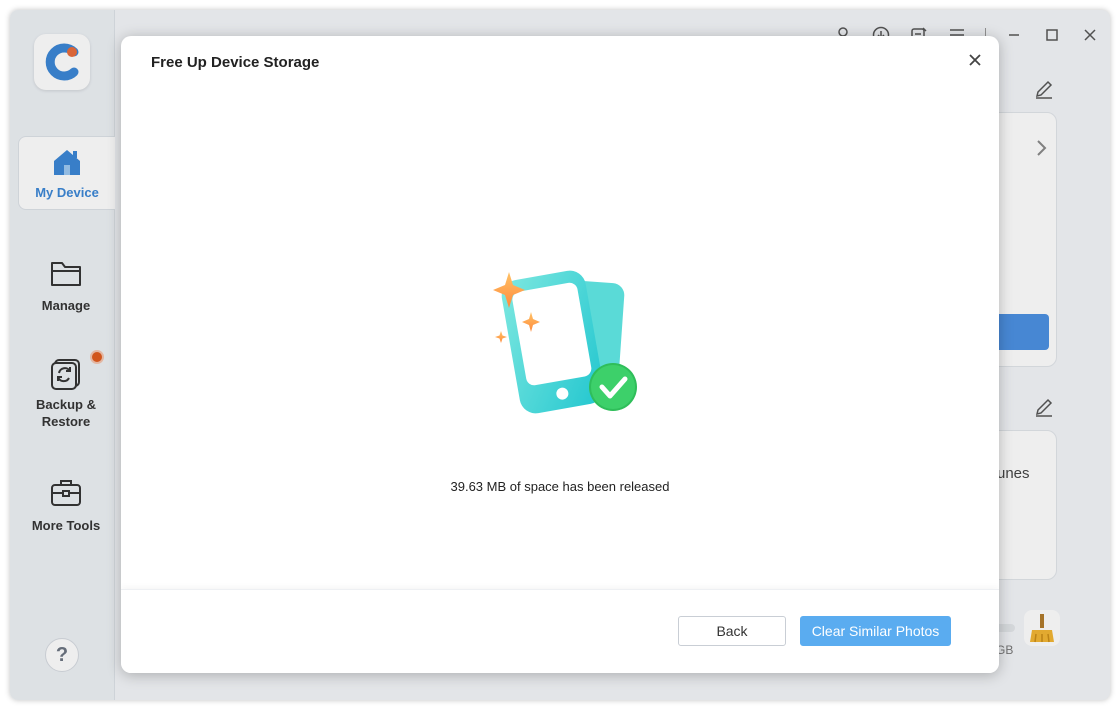  What do you see at coordinates (732, 631) in the screenshot?
I see `back-button: Back` at bounding box center [732, 631].